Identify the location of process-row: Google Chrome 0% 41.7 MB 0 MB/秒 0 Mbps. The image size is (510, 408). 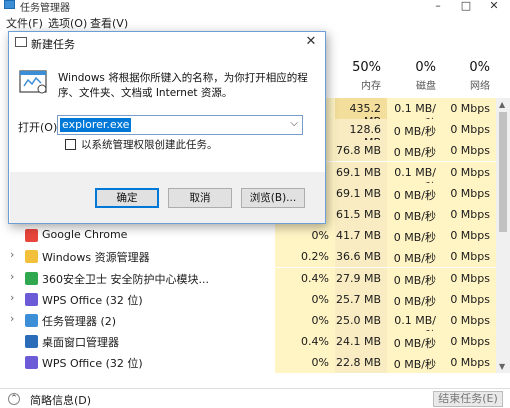
(248, 236).